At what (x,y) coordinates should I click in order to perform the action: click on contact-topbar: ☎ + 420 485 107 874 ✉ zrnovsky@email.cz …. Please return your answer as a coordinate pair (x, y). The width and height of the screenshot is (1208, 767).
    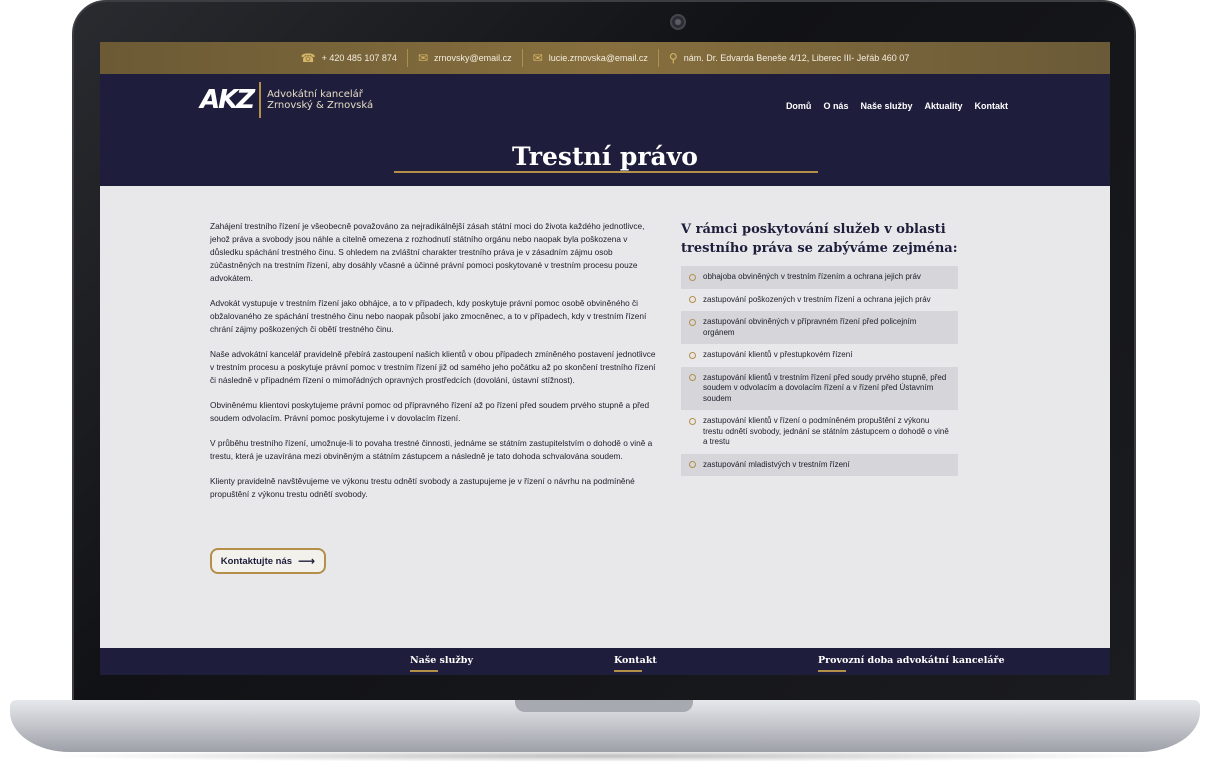
    Looking at the image, I should click on (605, 58).